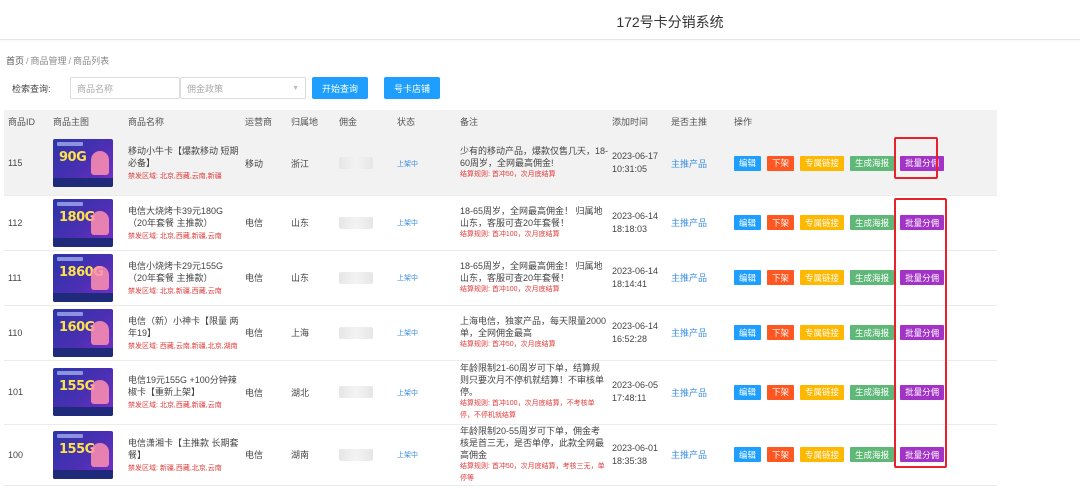 Image resolution: width=1080 pixels, height=489 pixels. I want to click on policy-select: 佣金政策 ▼, so click(243, 88).